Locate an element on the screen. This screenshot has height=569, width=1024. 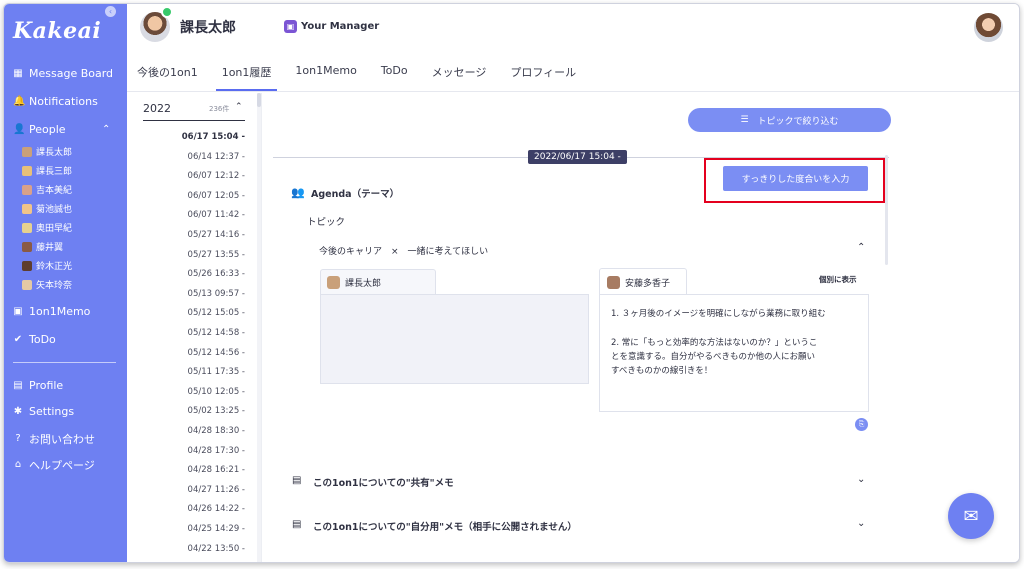
tab-upcoming-1on1: 今後の1on1 is located at coordinates (167, 75).